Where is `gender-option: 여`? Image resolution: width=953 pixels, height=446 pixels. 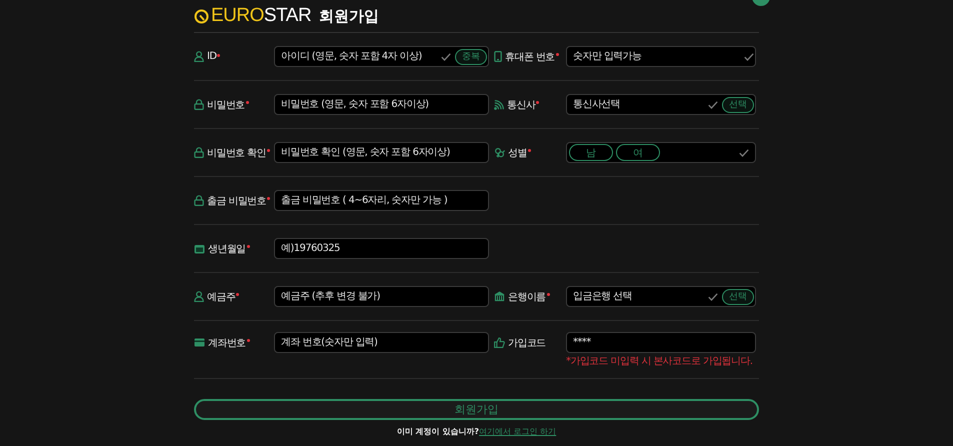
gender-option: 여 is located at coordinates (638, 152).